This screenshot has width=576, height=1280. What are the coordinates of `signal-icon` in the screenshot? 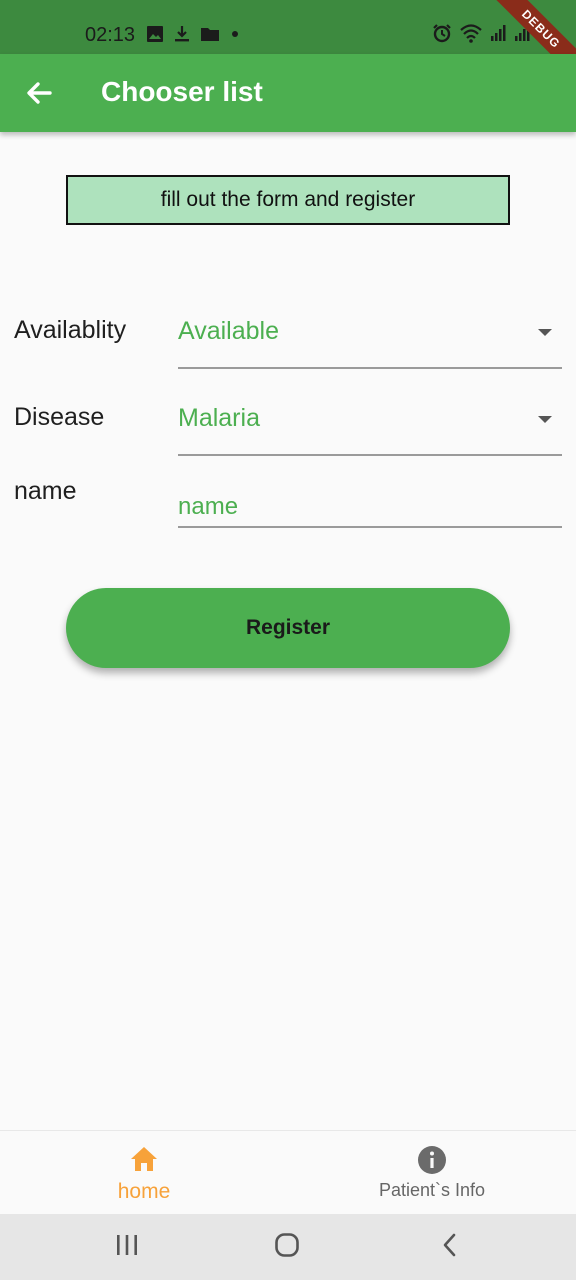 It's located at (498, 35).